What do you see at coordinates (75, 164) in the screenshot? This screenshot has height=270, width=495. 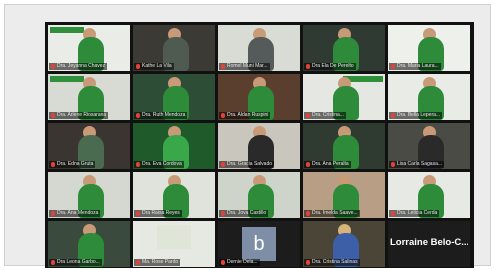 I see `participant-name: Dra. Edna Gruta` at bounding box center [75, 164].